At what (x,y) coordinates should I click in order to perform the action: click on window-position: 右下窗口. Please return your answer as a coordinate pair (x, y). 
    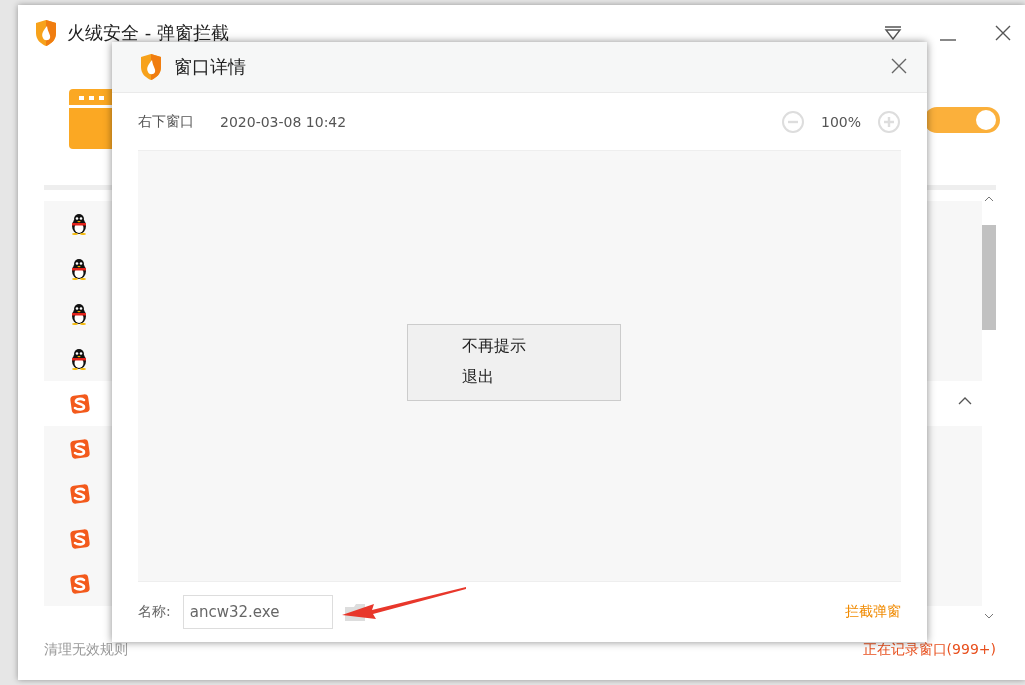
    Looking at the image, I should click on (166, 121).